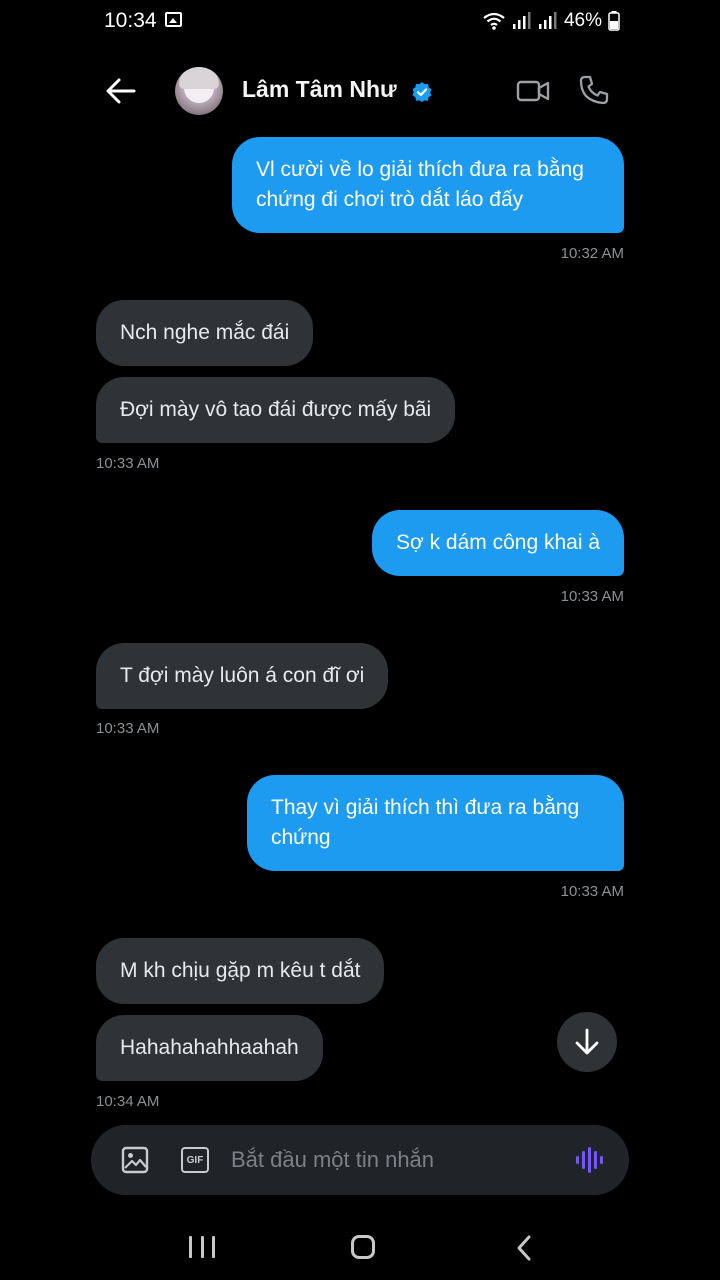 The height and width of the screenshot is (1280, 720). I want to click on status-time: 10:34, so click(130, 20).